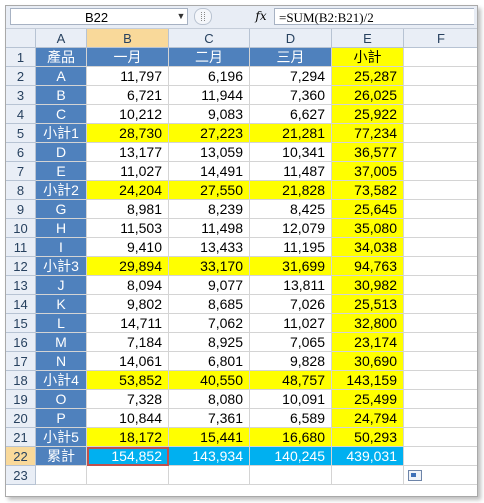 The height and width of the screenshot is (503, 484). What do you see at coordinates (368, 418) in the screenshot?
I see `subtotal-cell: 24,794` at bounding box center [368, 418].